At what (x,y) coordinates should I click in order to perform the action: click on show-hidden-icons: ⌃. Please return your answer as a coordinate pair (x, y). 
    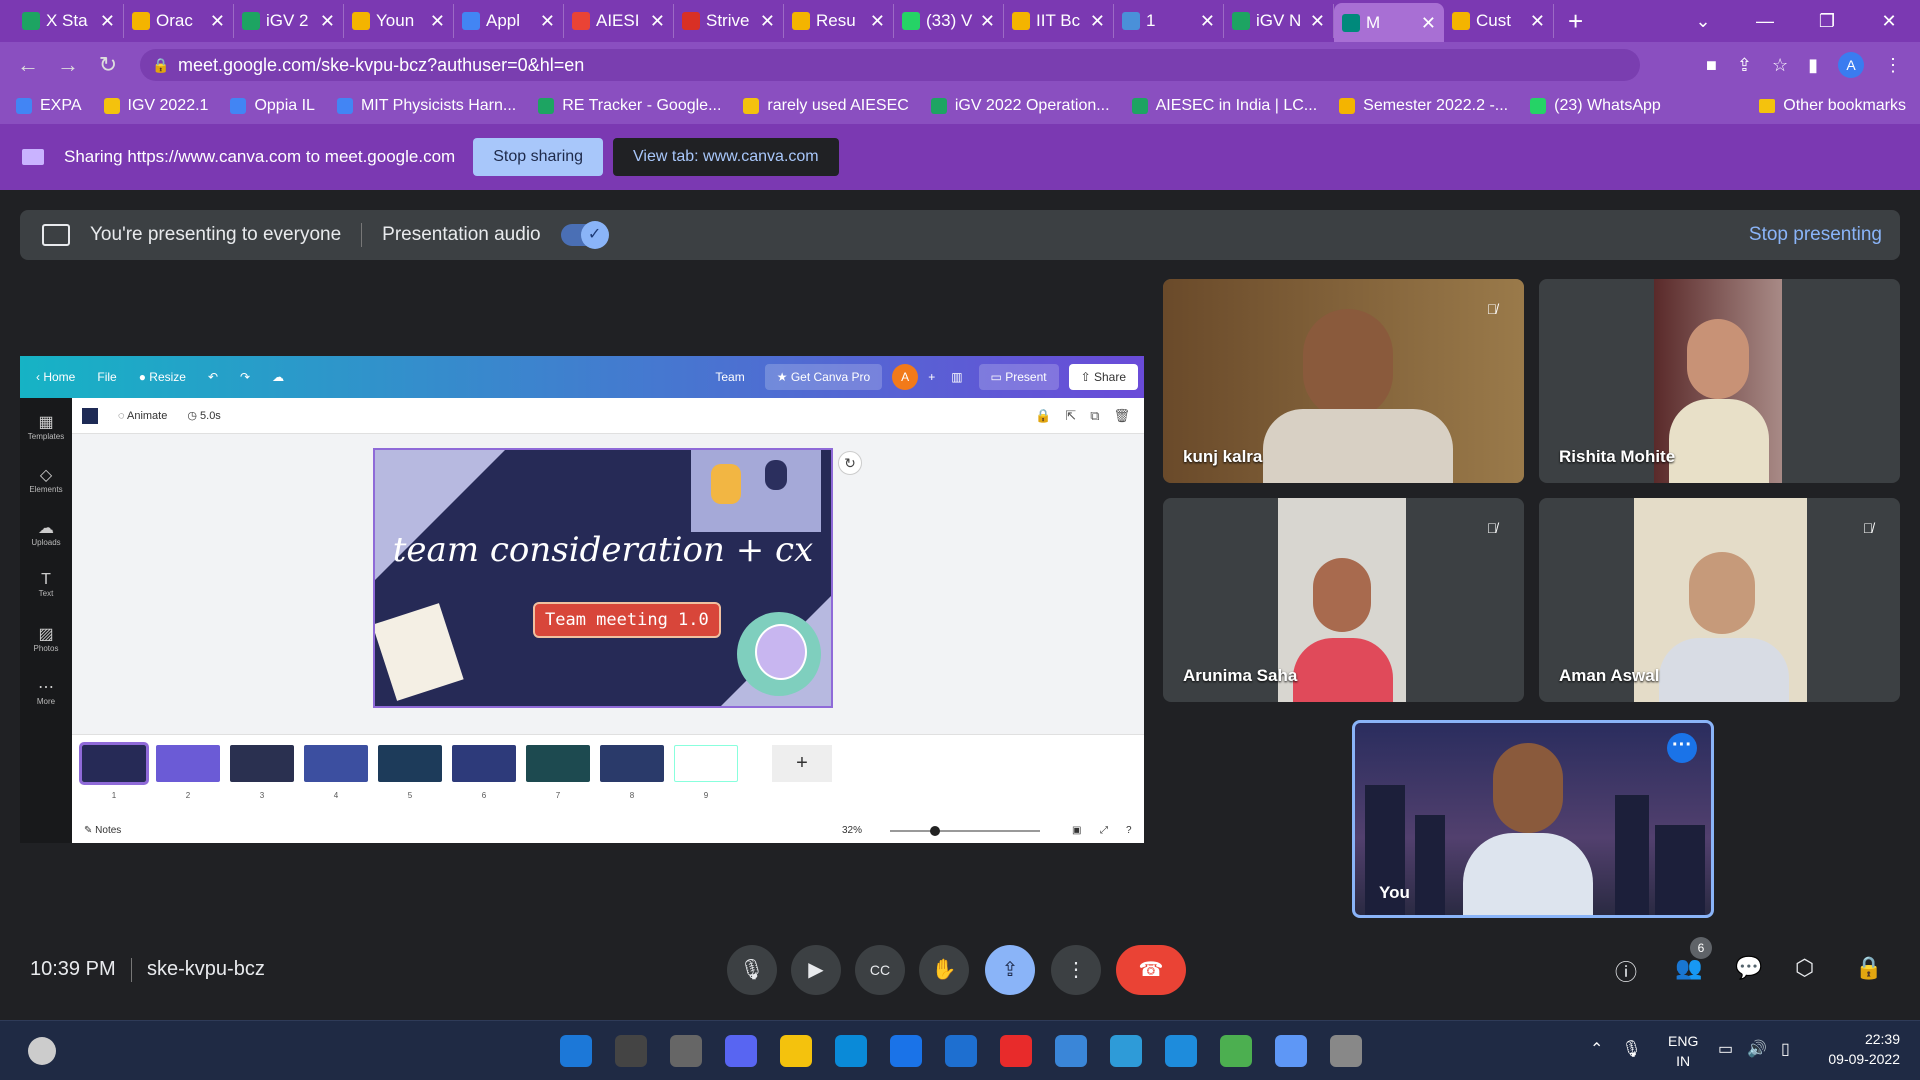
    Looking at the image, I should click on (1596, 1049).